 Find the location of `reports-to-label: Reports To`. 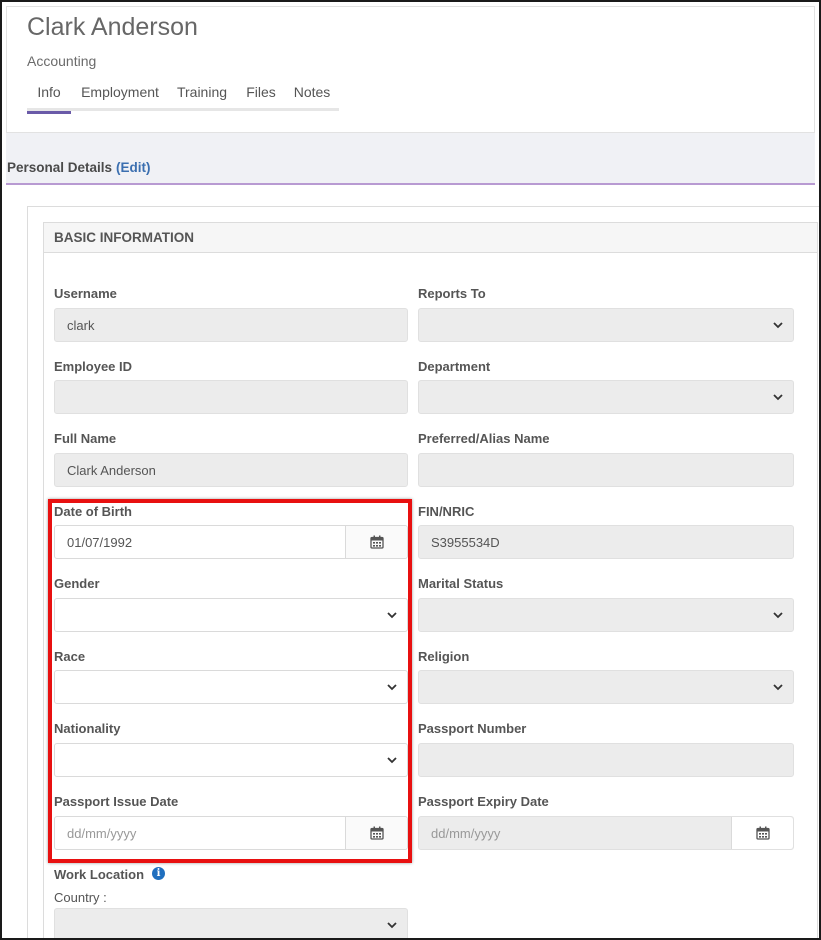

reports-to-label: Reports To is located at coordinates (452, 293).